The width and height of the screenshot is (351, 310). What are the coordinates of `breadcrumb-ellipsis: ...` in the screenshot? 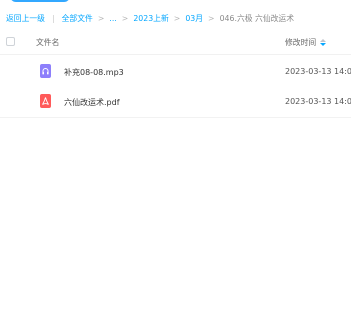 It's located at (112, 18).